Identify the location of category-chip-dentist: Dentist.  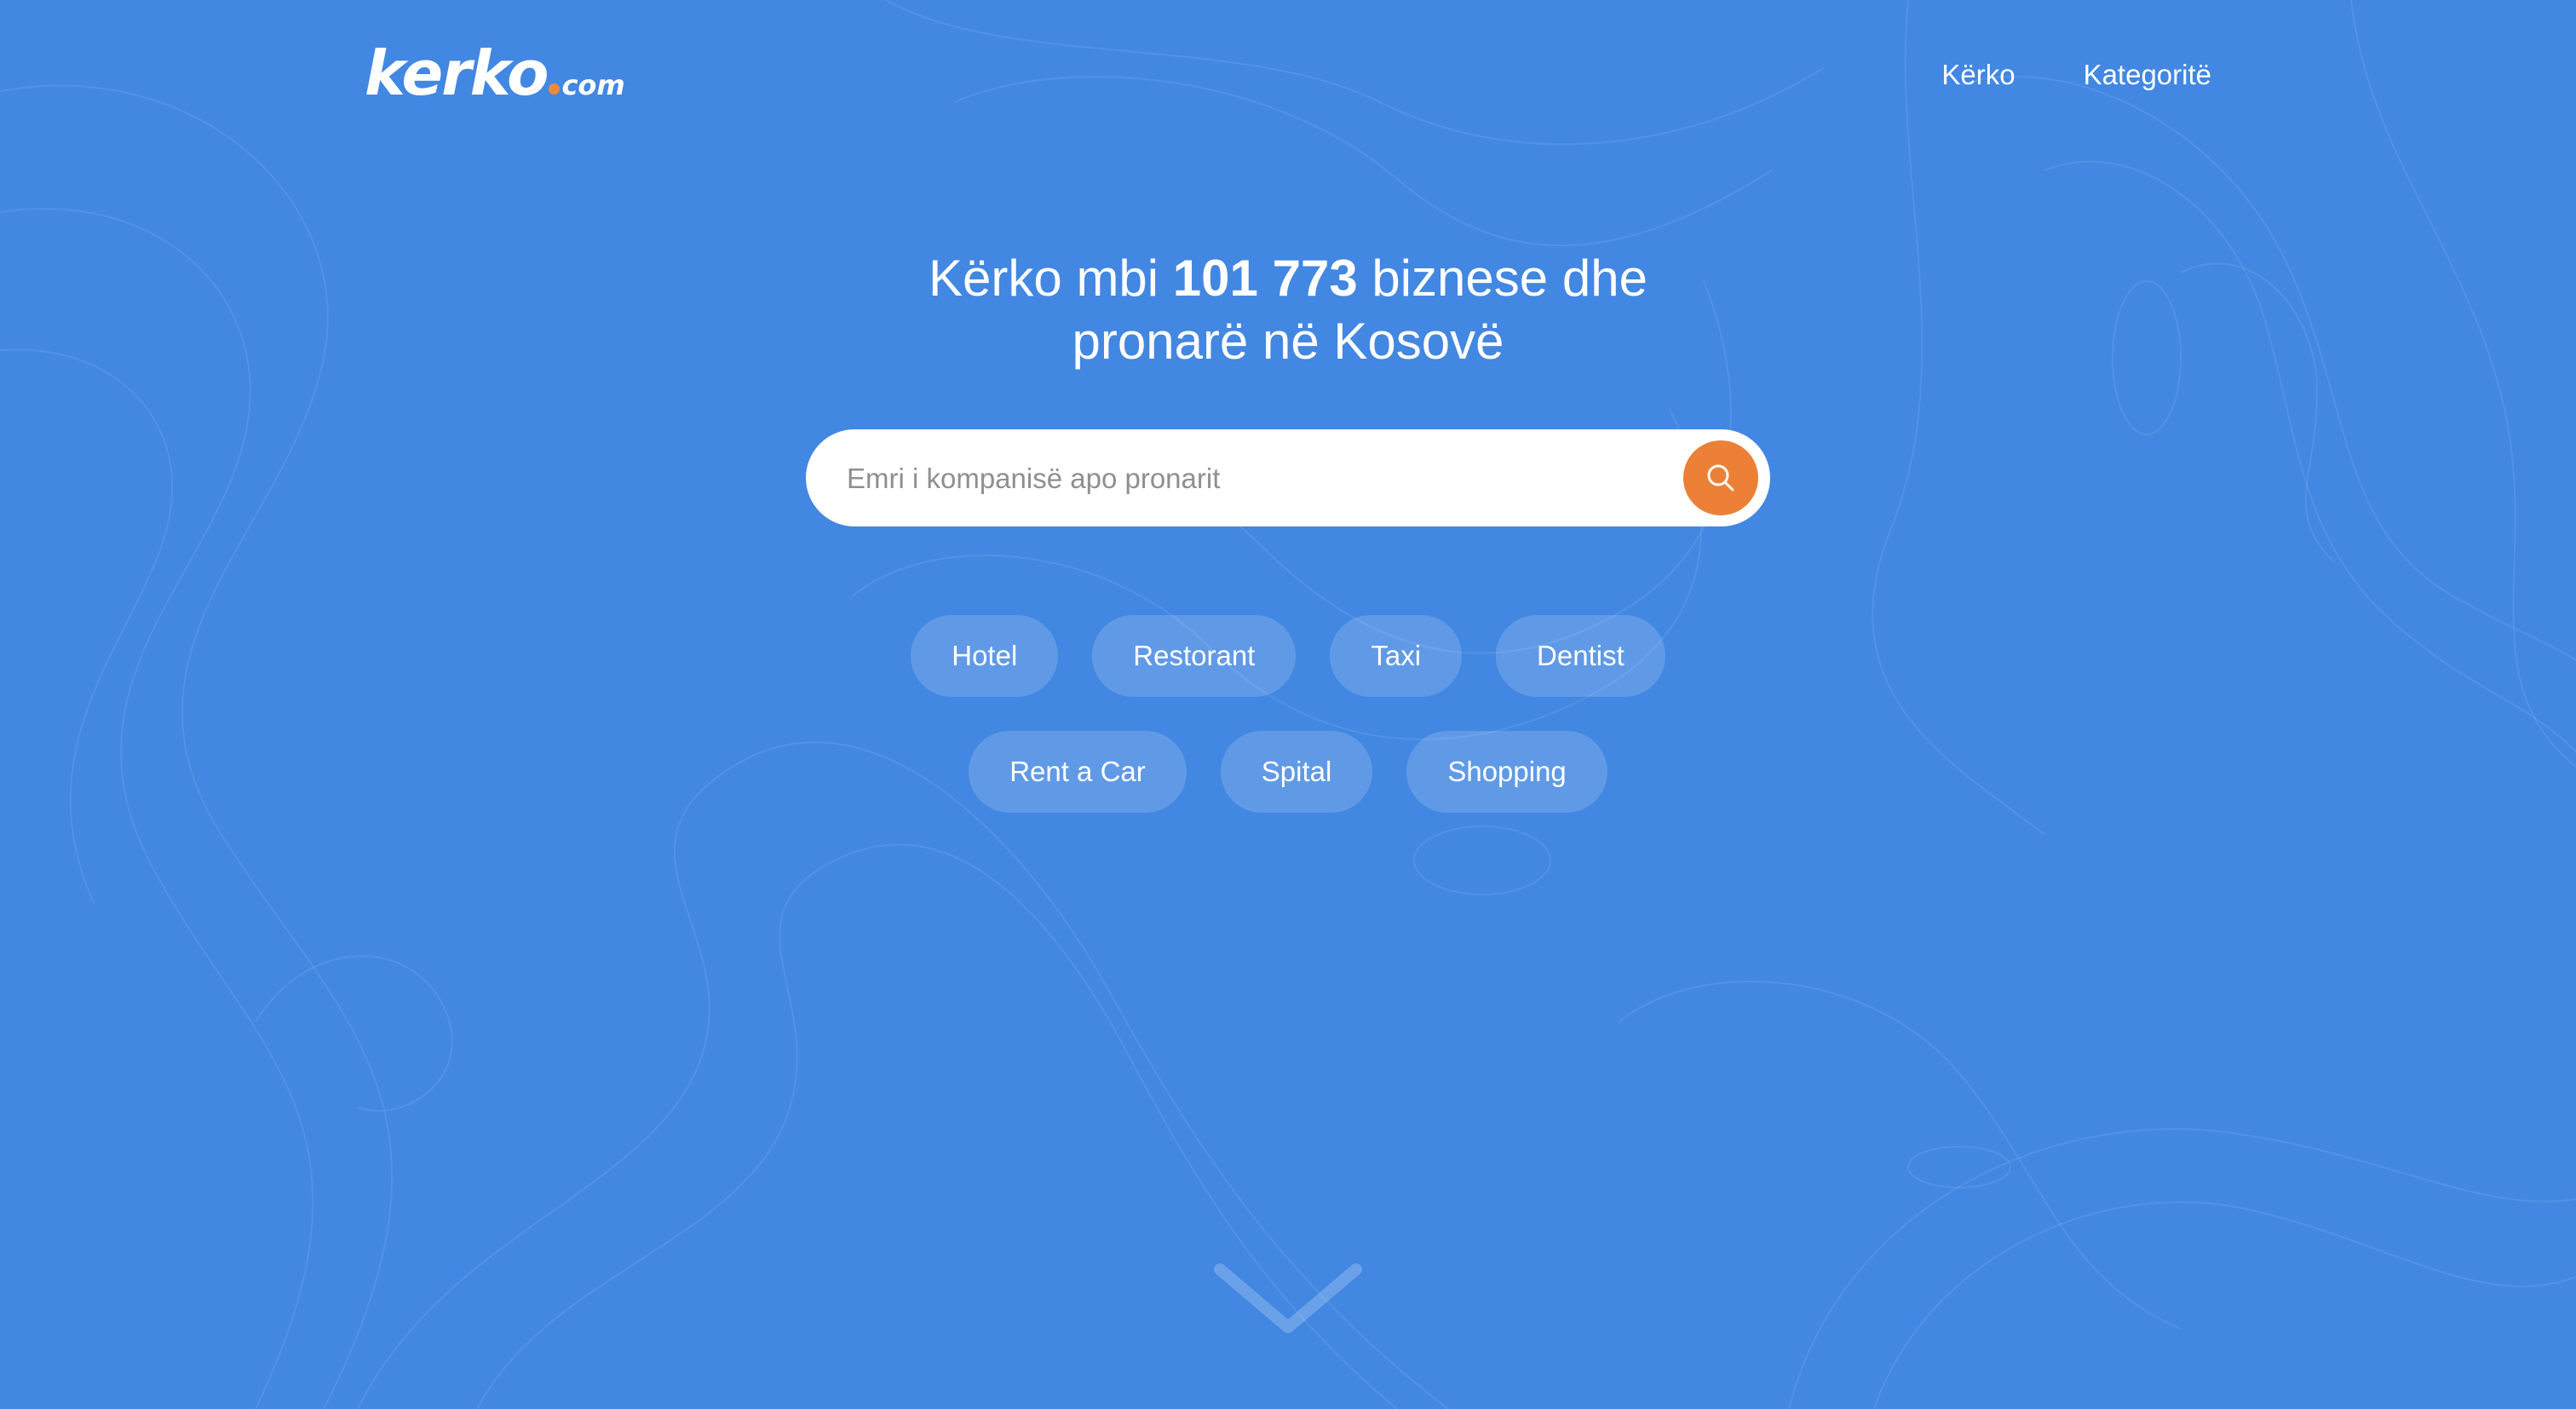
(1581, 656).